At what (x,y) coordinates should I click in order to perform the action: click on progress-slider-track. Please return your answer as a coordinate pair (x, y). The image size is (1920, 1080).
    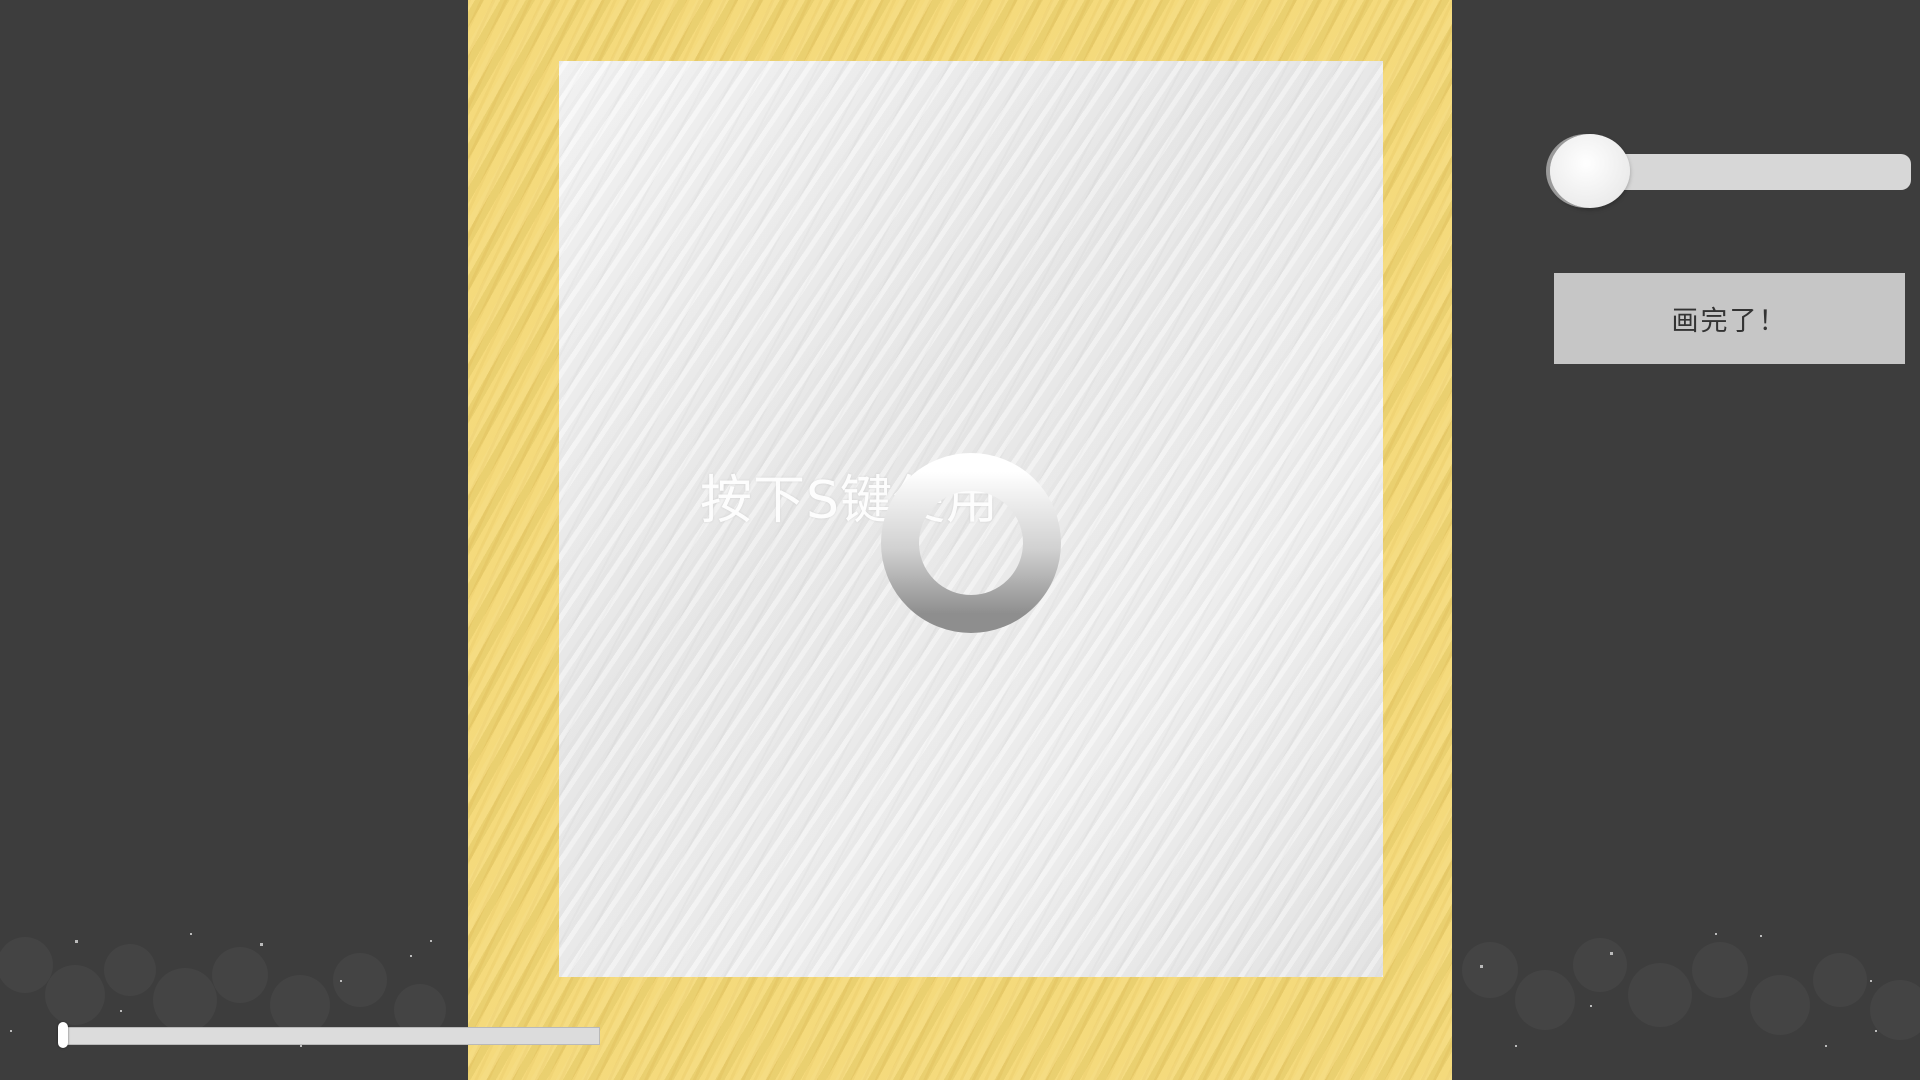
    Looking at the image, I should click on (331, 1036).